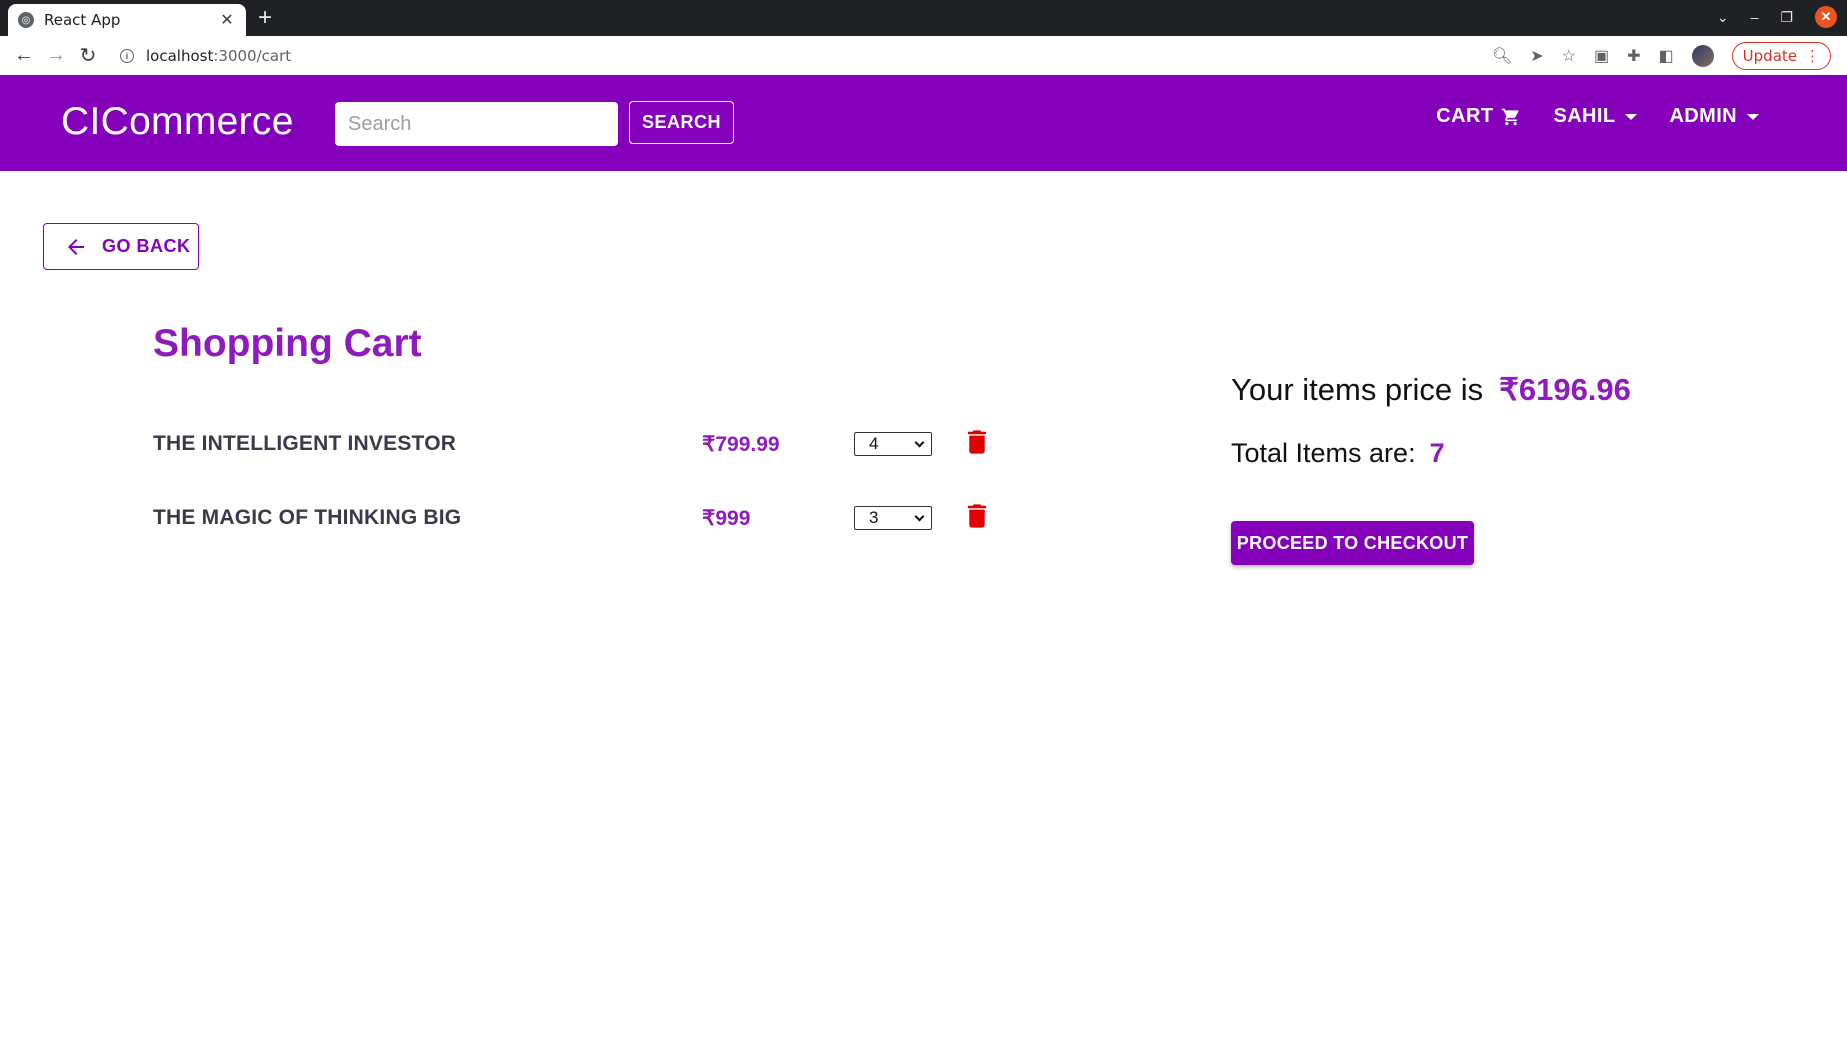  What do you see at coordinates (1601, 56) in the screenshot?
I see `extension-badge-icon: ▣` at bounding box center [1601, 56].